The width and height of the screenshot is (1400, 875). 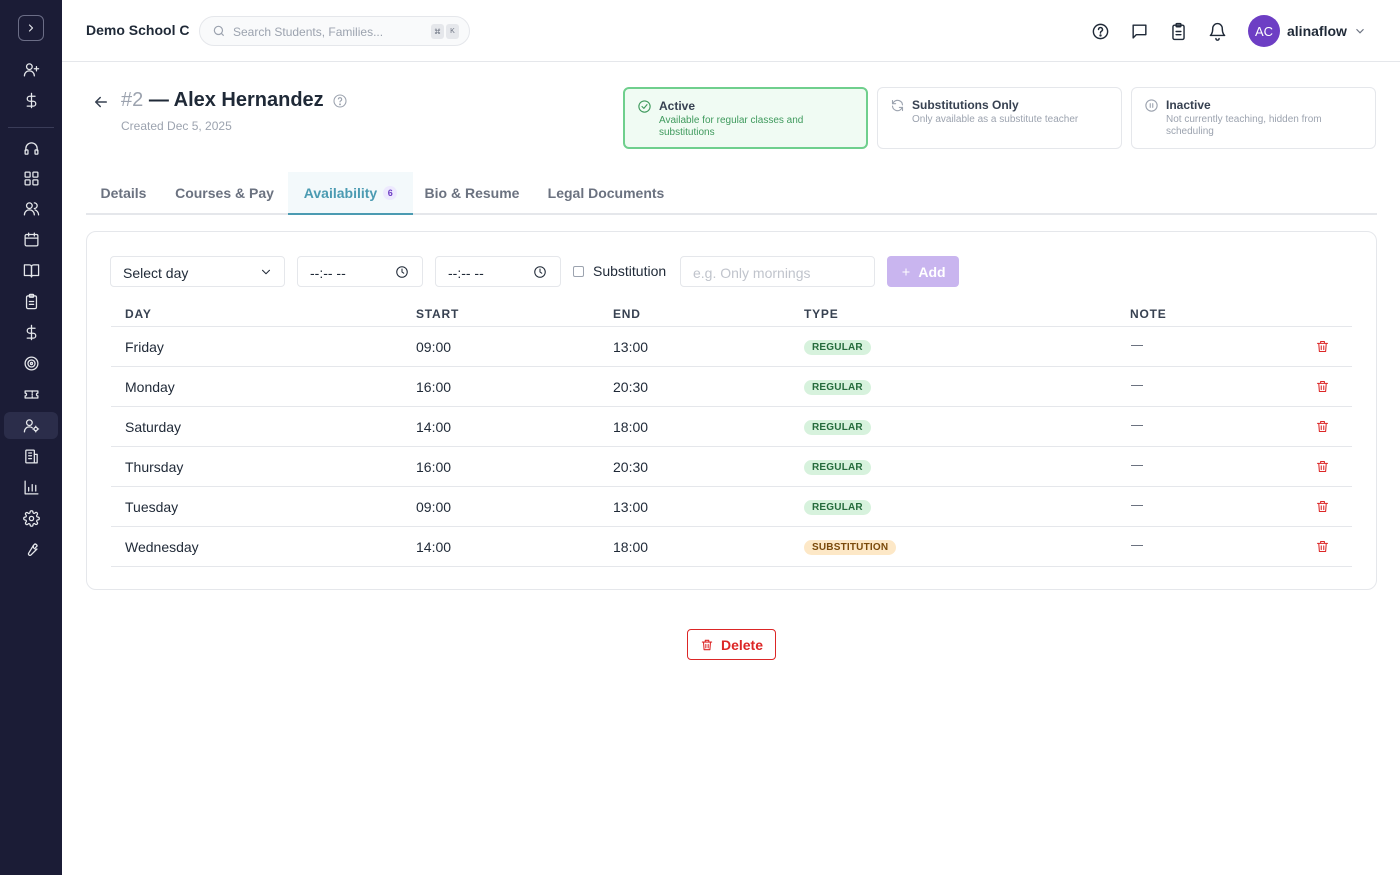 What do you see at coordinates (731, 644) in the screenshot?
I see `delete-button: Delete` at bounding box center [731, 644].